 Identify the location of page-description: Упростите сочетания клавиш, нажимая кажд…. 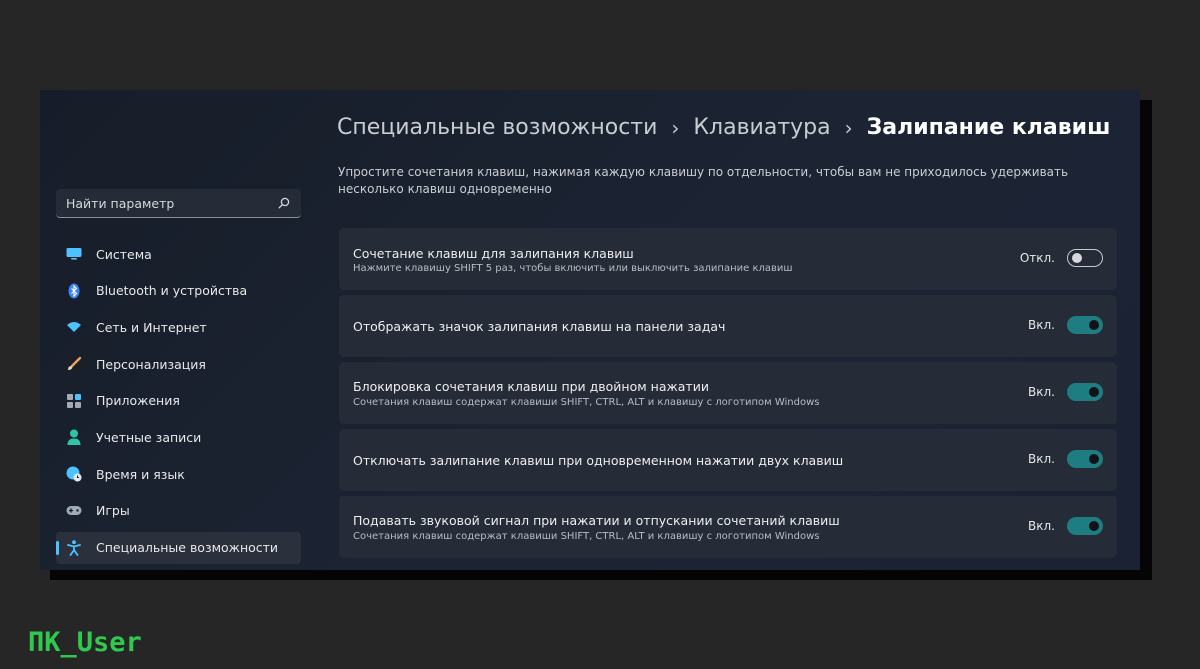
(703, 180).